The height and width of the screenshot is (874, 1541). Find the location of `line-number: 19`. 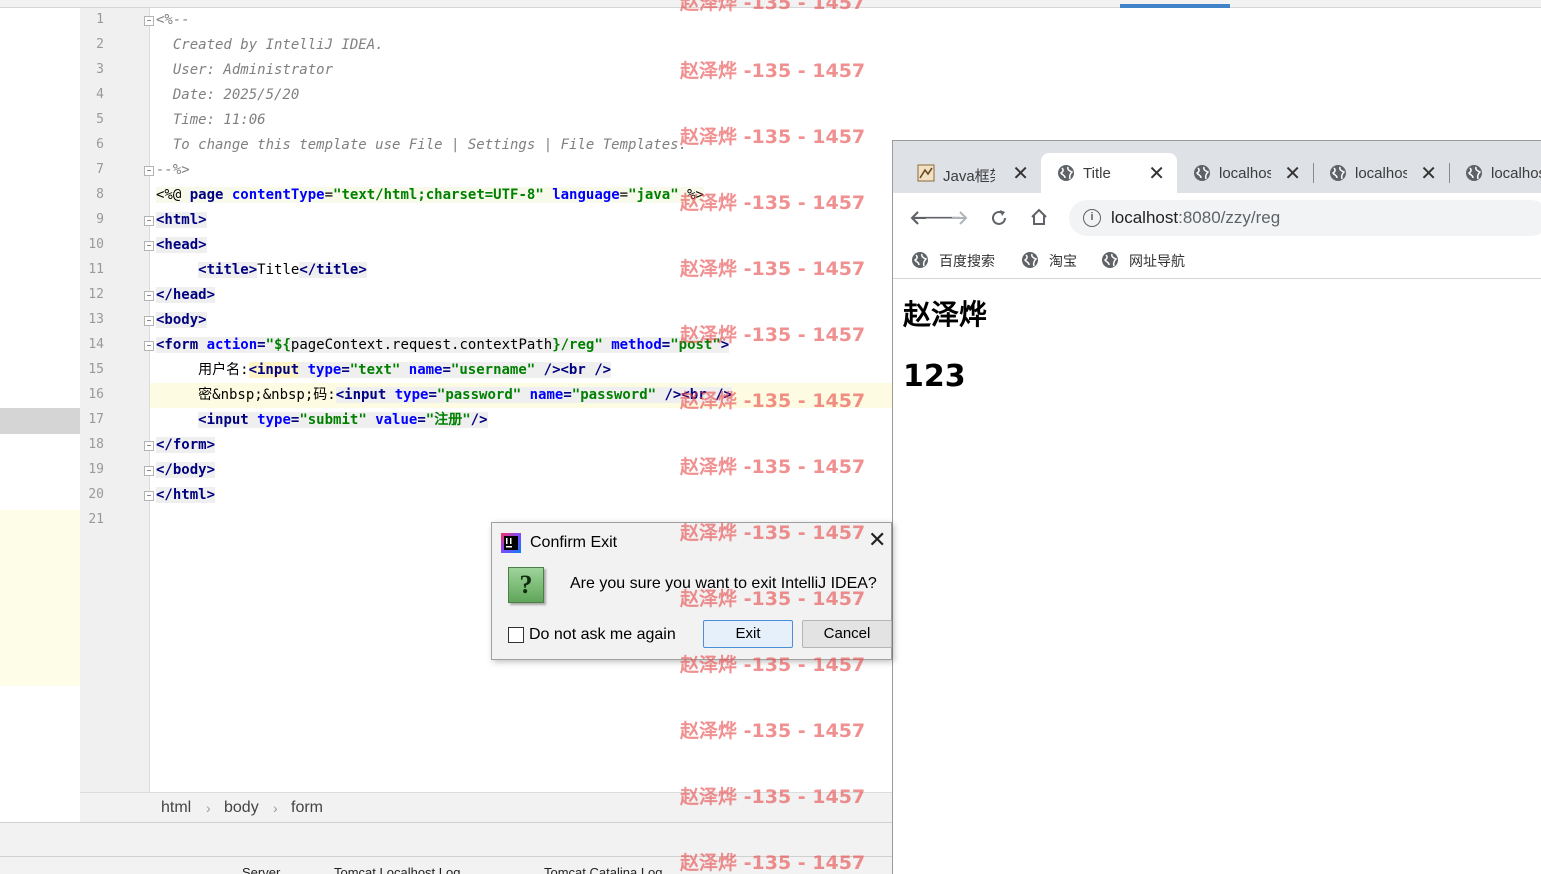

line-number: 19 is located at coordinates (96, 469).